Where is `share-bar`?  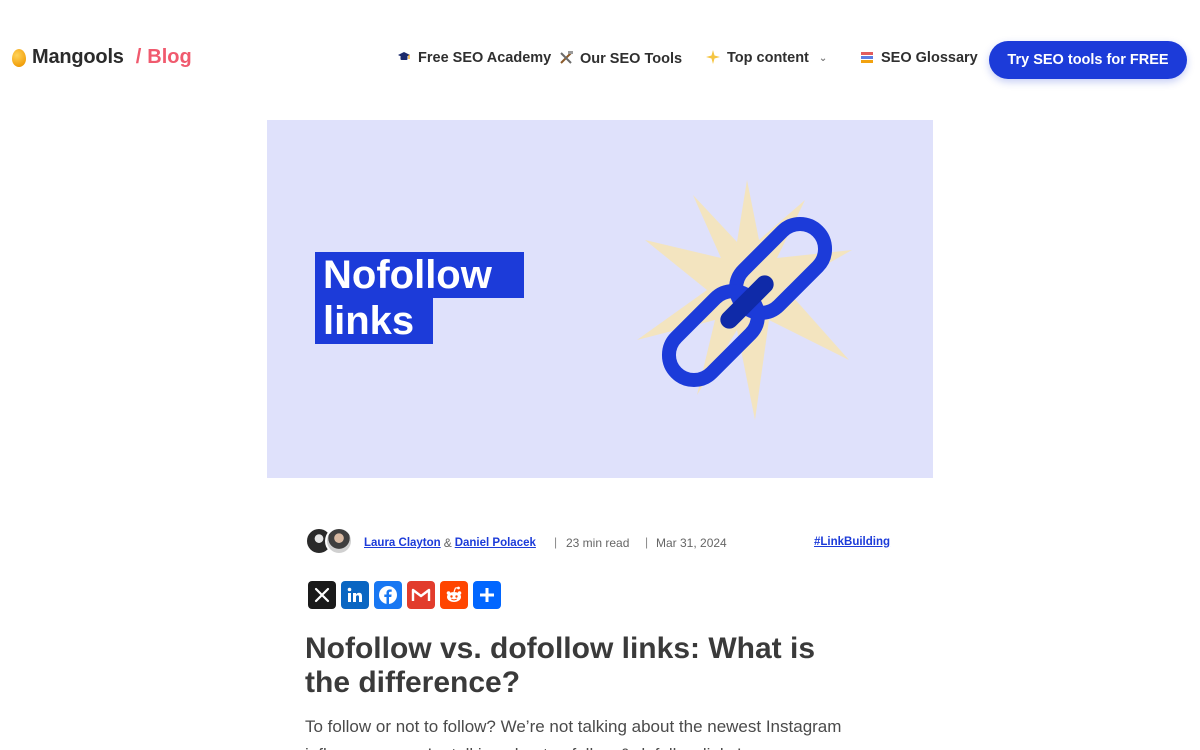 share-bar is located at coordinates (404, 595).